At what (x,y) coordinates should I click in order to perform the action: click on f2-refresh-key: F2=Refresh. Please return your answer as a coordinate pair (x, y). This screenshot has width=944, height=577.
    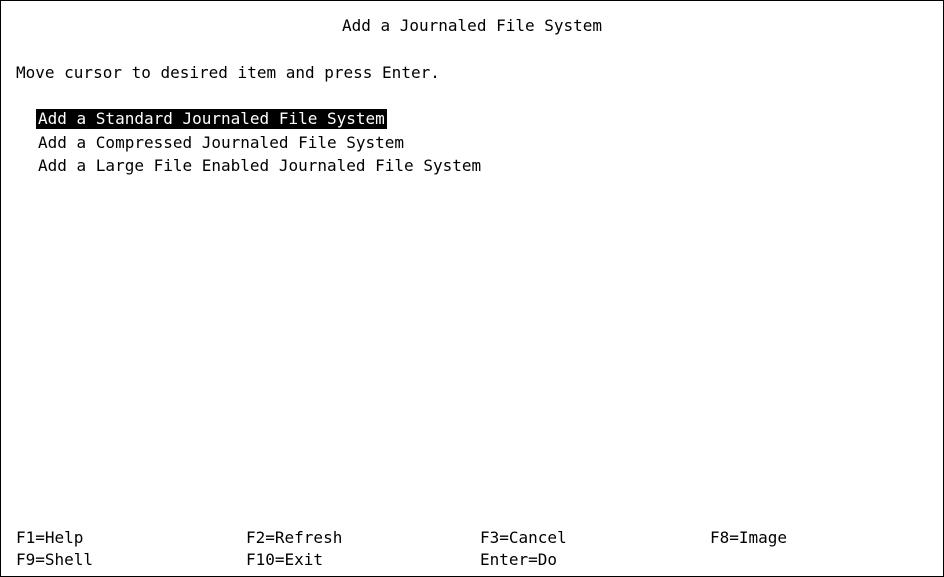
    Looking at the image, I should click on (294, 538).